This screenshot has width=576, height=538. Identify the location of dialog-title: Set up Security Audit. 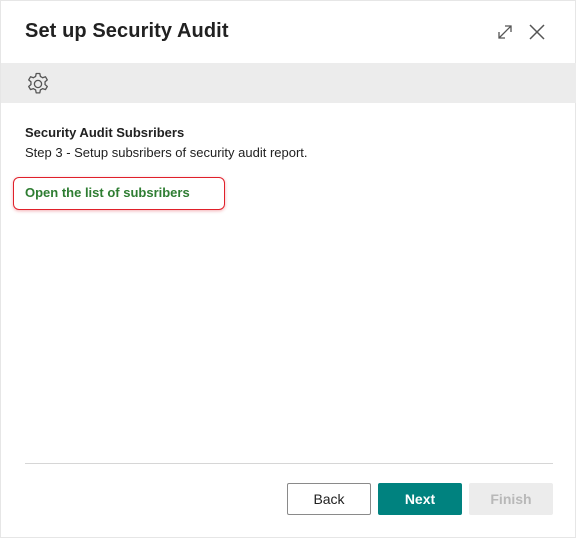
(127, 31).